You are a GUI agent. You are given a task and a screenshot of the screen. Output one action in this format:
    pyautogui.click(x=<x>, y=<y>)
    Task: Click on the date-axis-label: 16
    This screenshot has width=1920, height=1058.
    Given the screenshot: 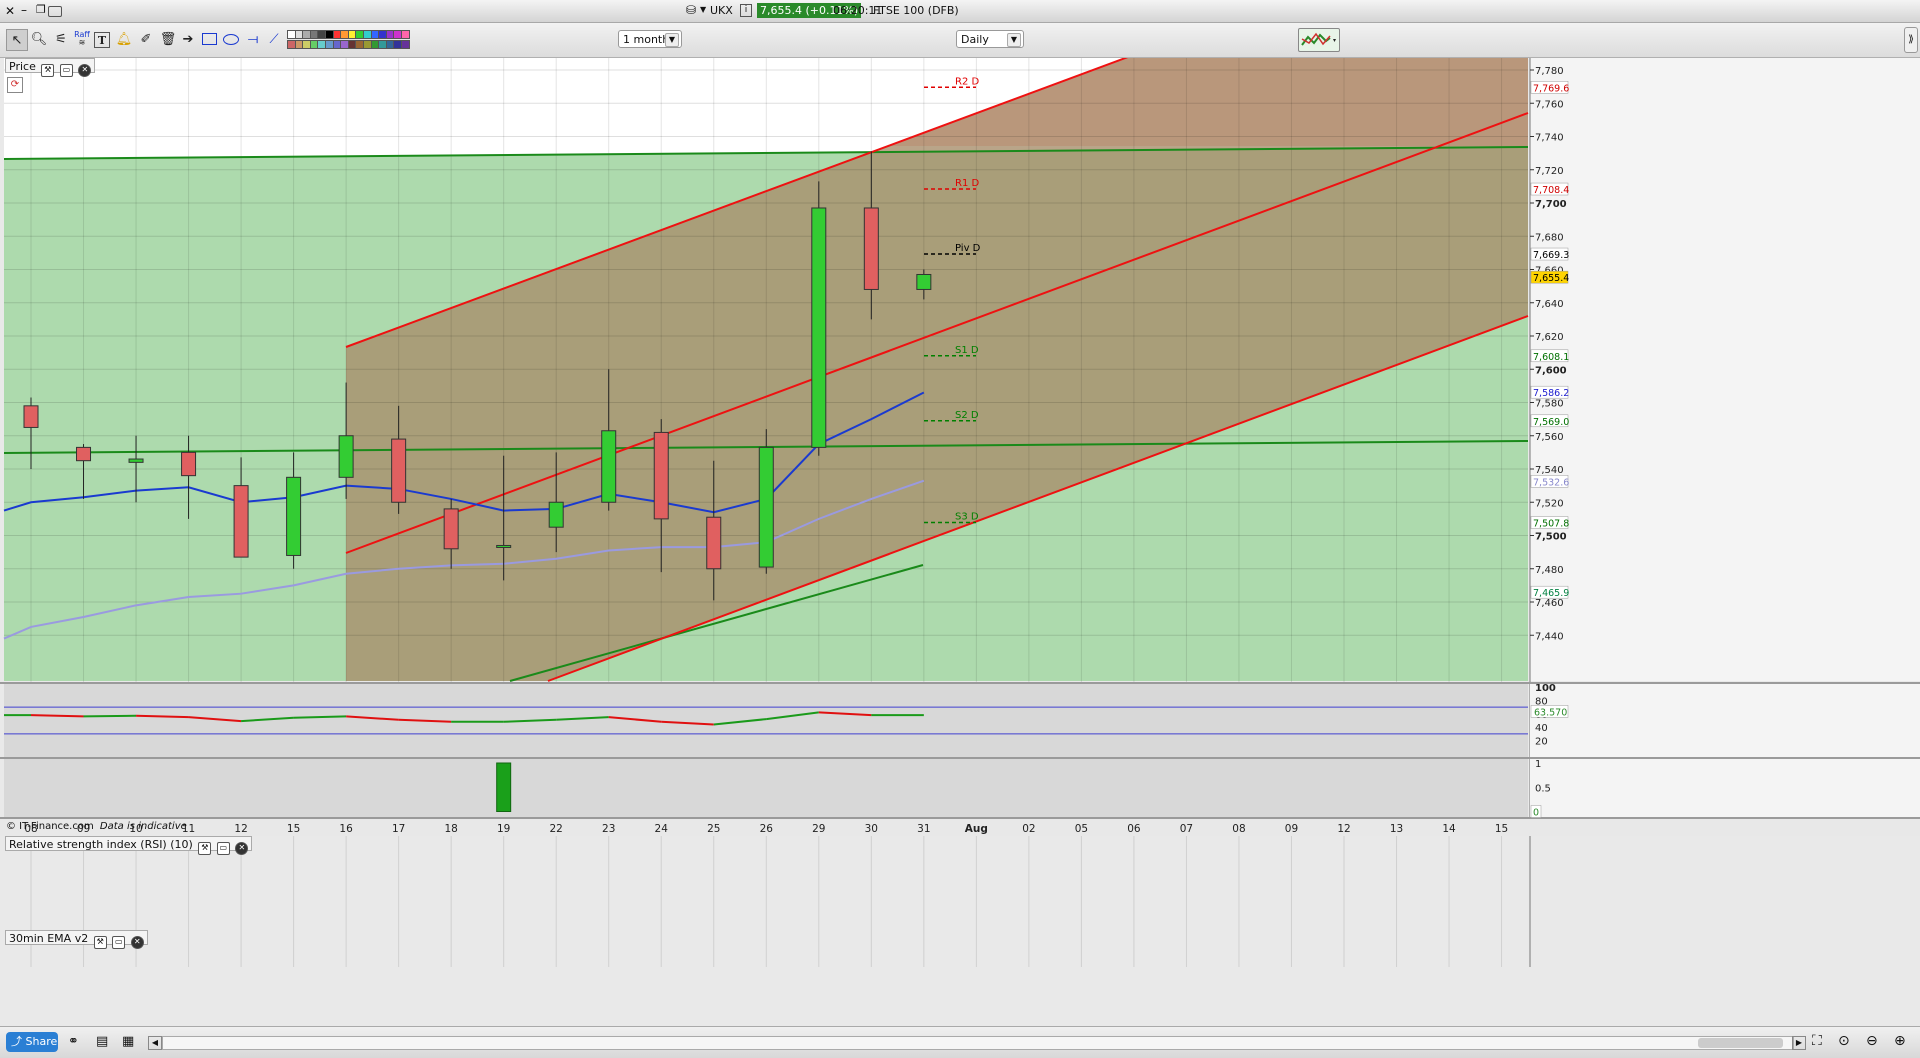 What is the action you would take?
    pyautogui.click(x=346, y=829)
    